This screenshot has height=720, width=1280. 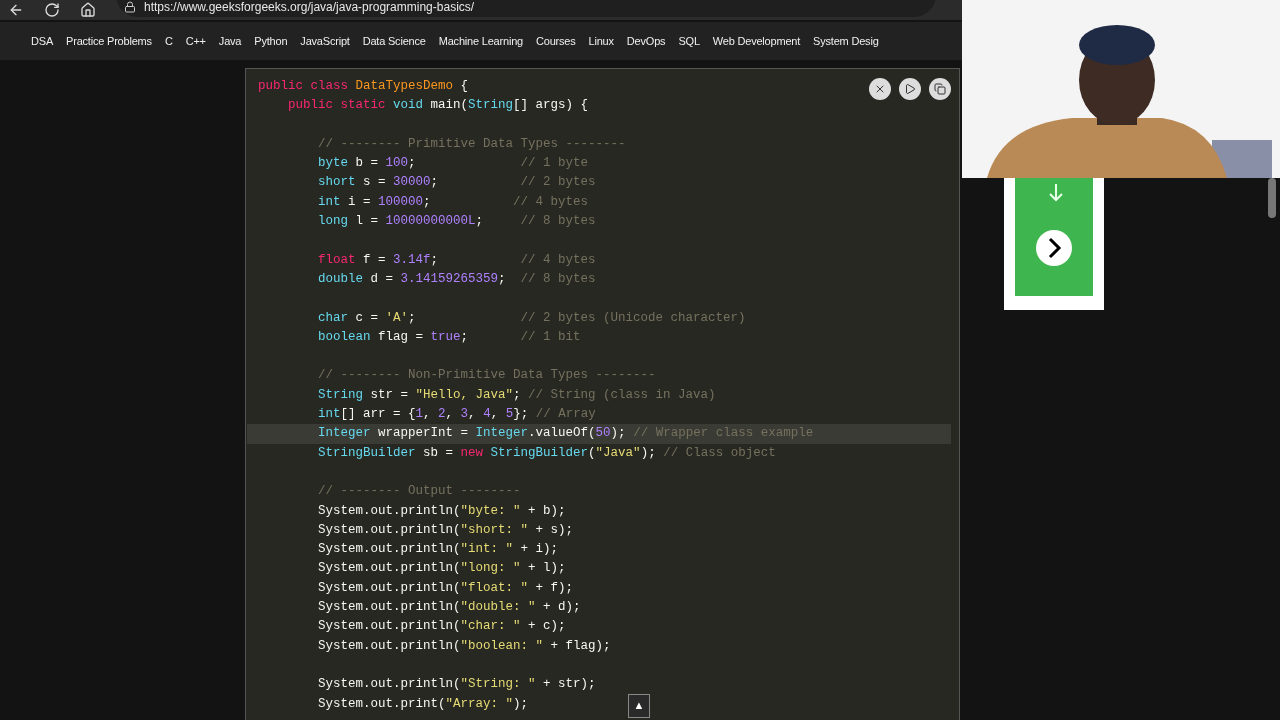 I want to click on nav-link: SQL, so click(x=689, y=41).